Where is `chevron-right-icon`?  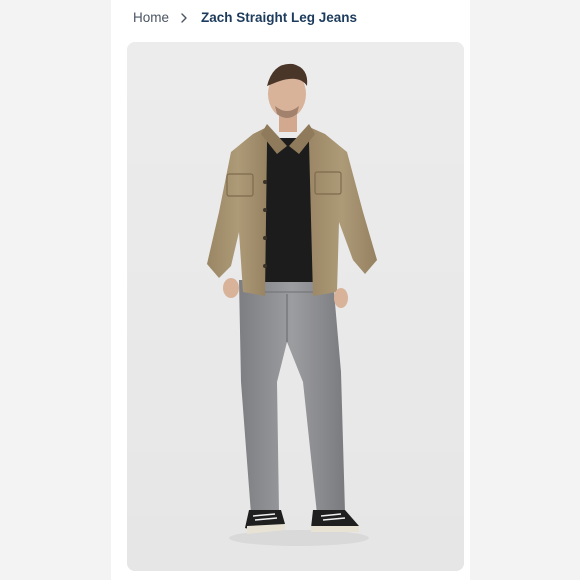 chevron-right-icon is located at coordinates (184, 18).